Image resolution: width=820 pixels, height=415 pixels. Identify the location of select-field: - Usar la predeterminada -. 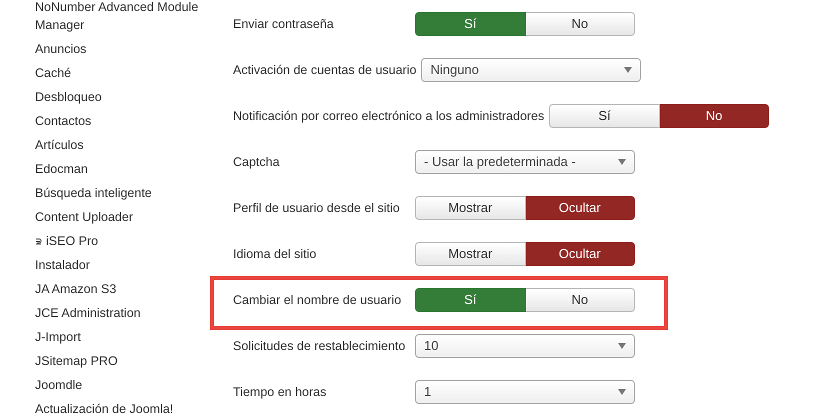
(525, 162).